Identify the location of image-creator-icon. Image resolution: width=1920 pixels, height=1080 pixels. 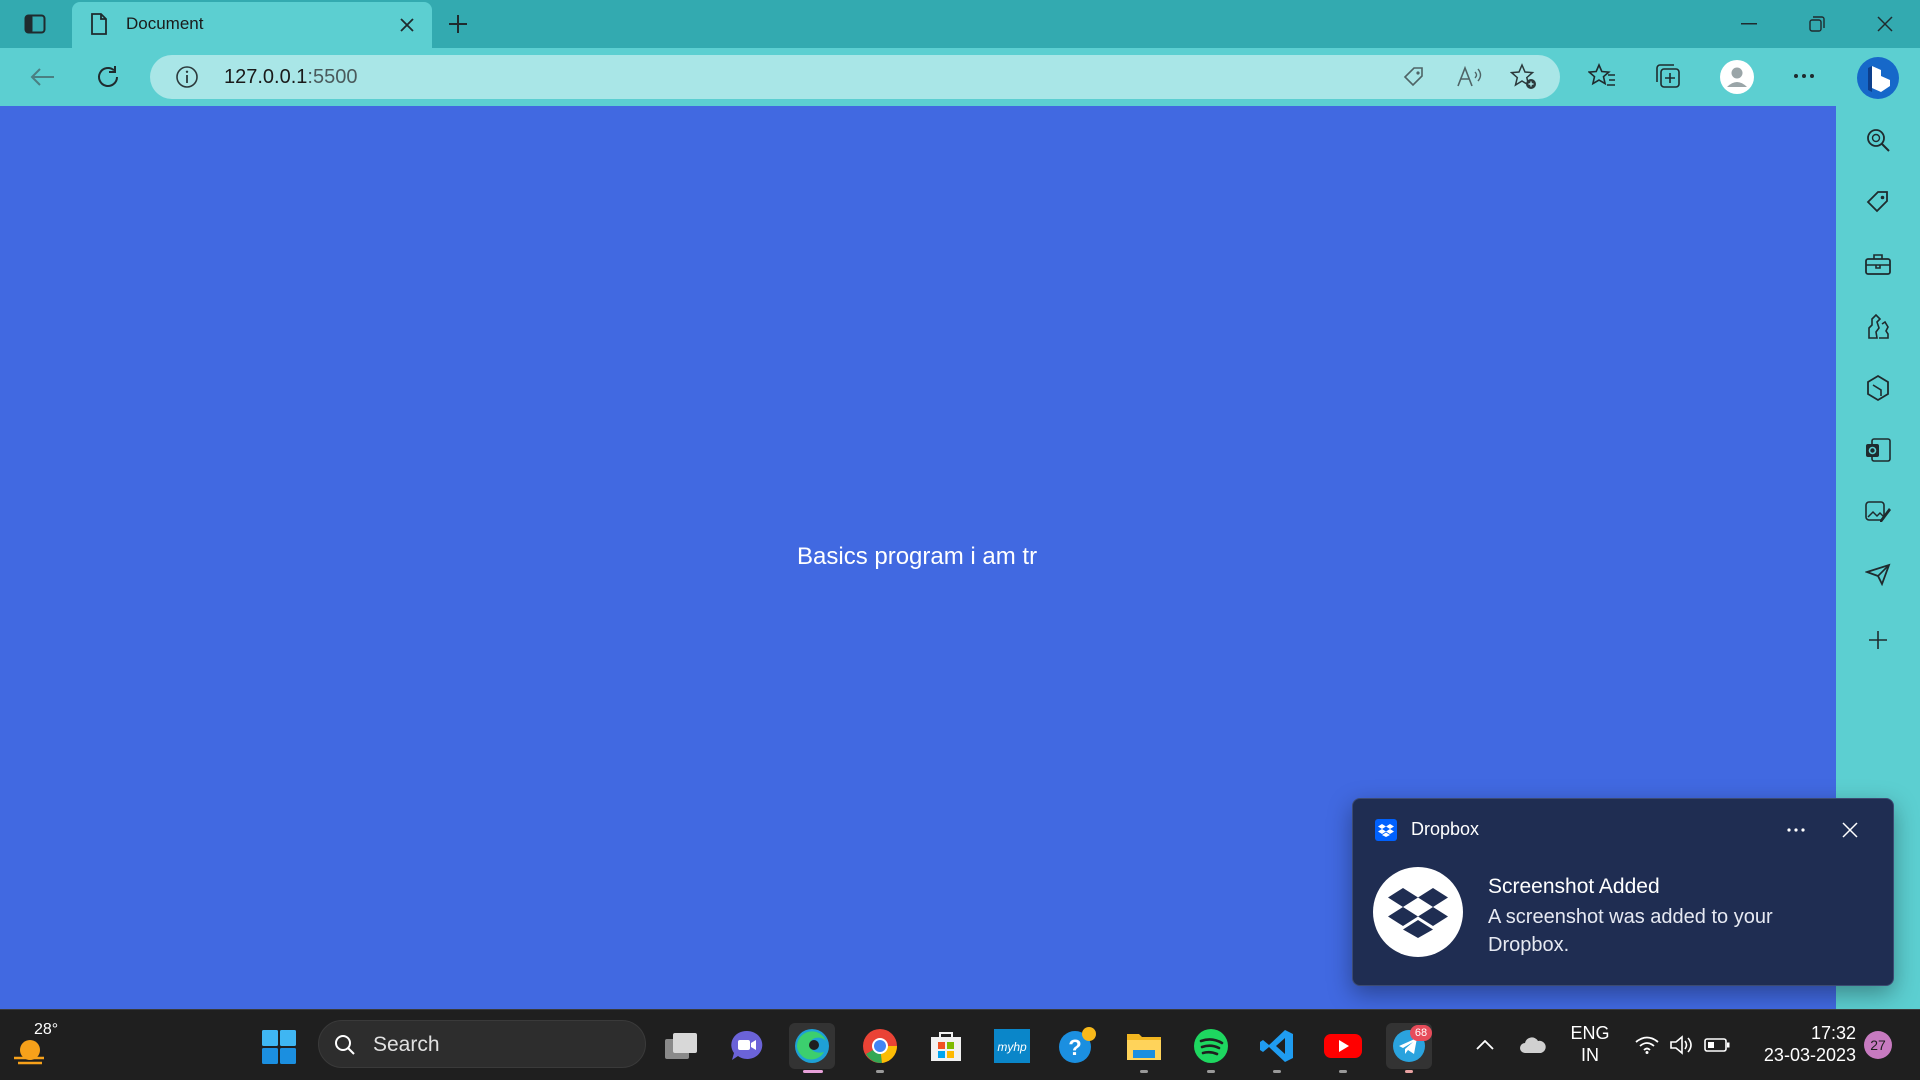
(1878, 512).